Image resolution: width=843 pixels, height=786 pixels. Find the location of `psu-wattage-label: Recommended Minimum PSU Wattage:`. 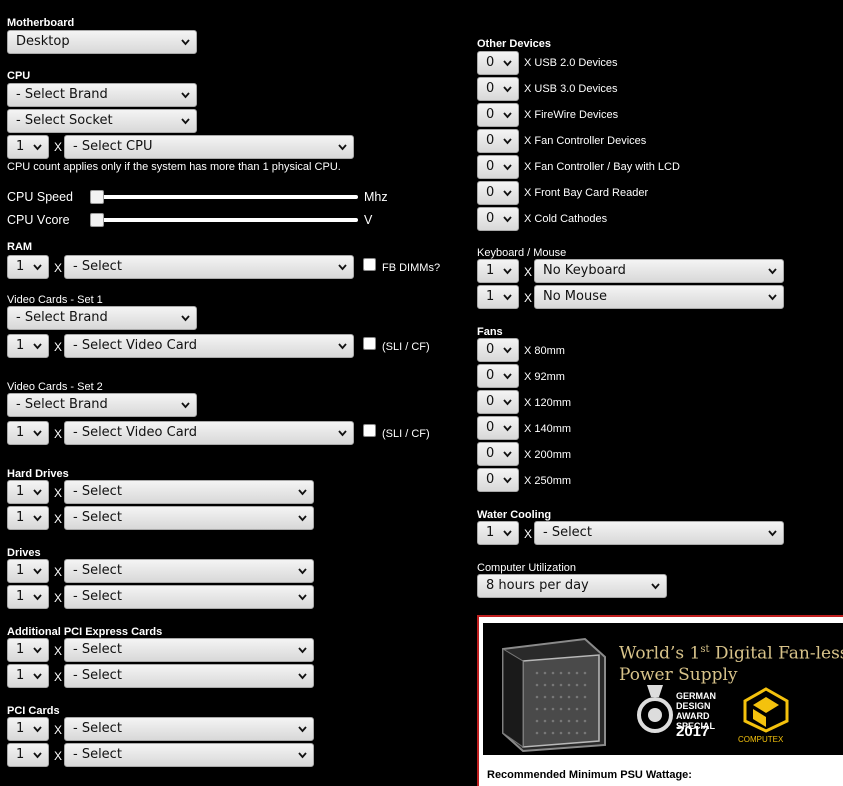

psu-wattage-label: Recommended Minimum PSU Wattage: is located at coordinates (589, 775).